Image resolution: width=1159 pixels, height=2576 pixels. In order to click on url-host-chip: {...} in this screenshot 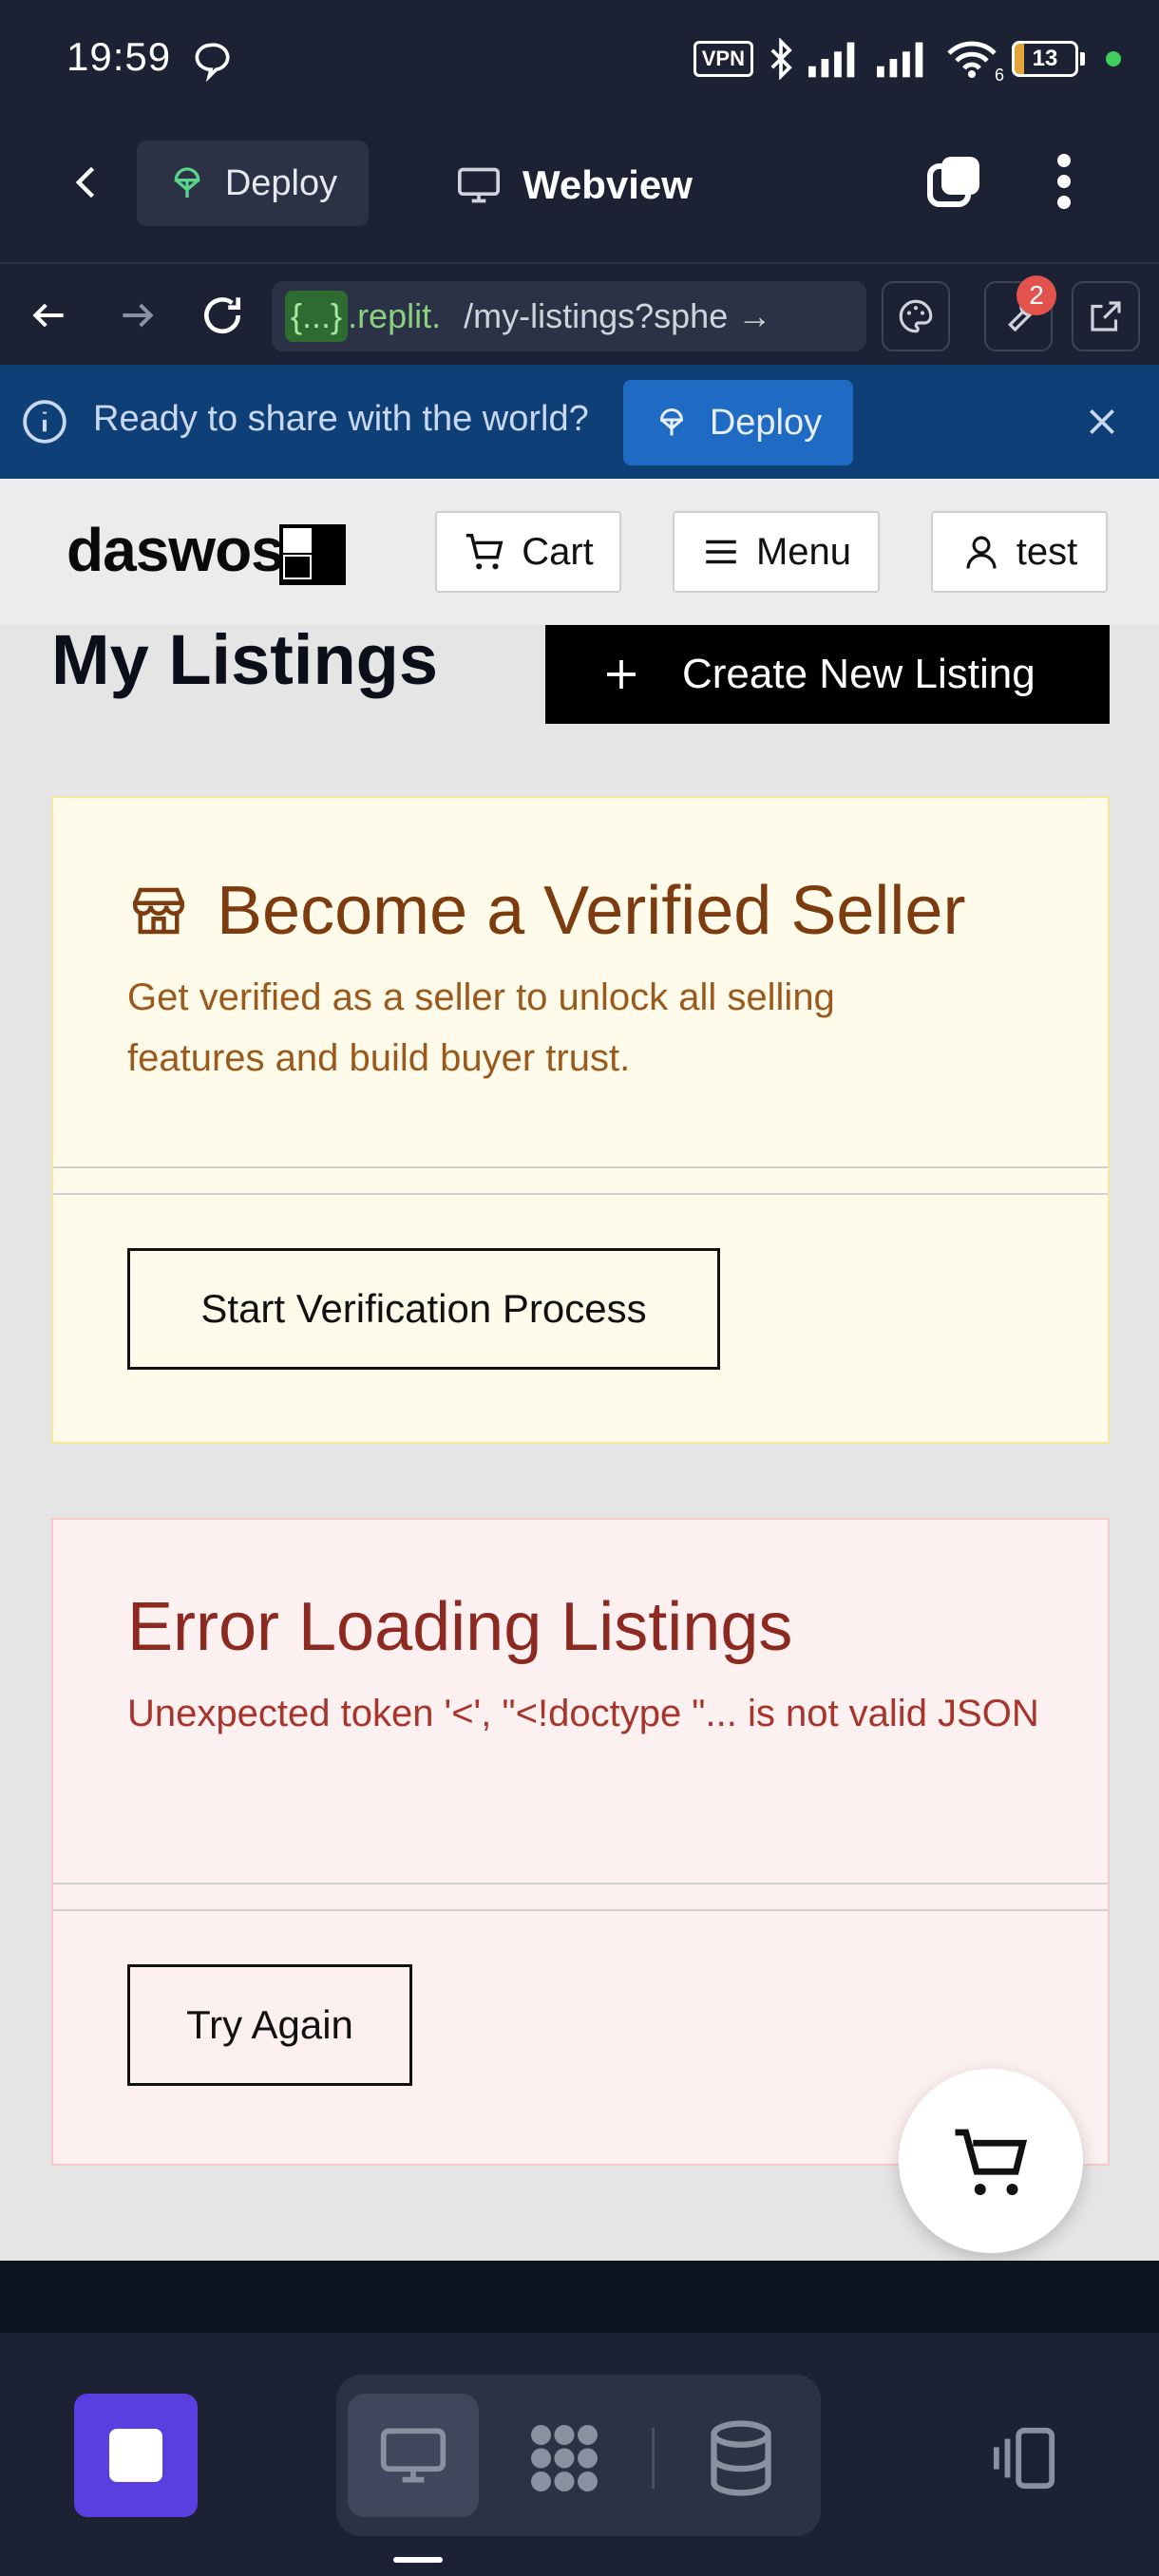, I will do `click(317, 316)`.